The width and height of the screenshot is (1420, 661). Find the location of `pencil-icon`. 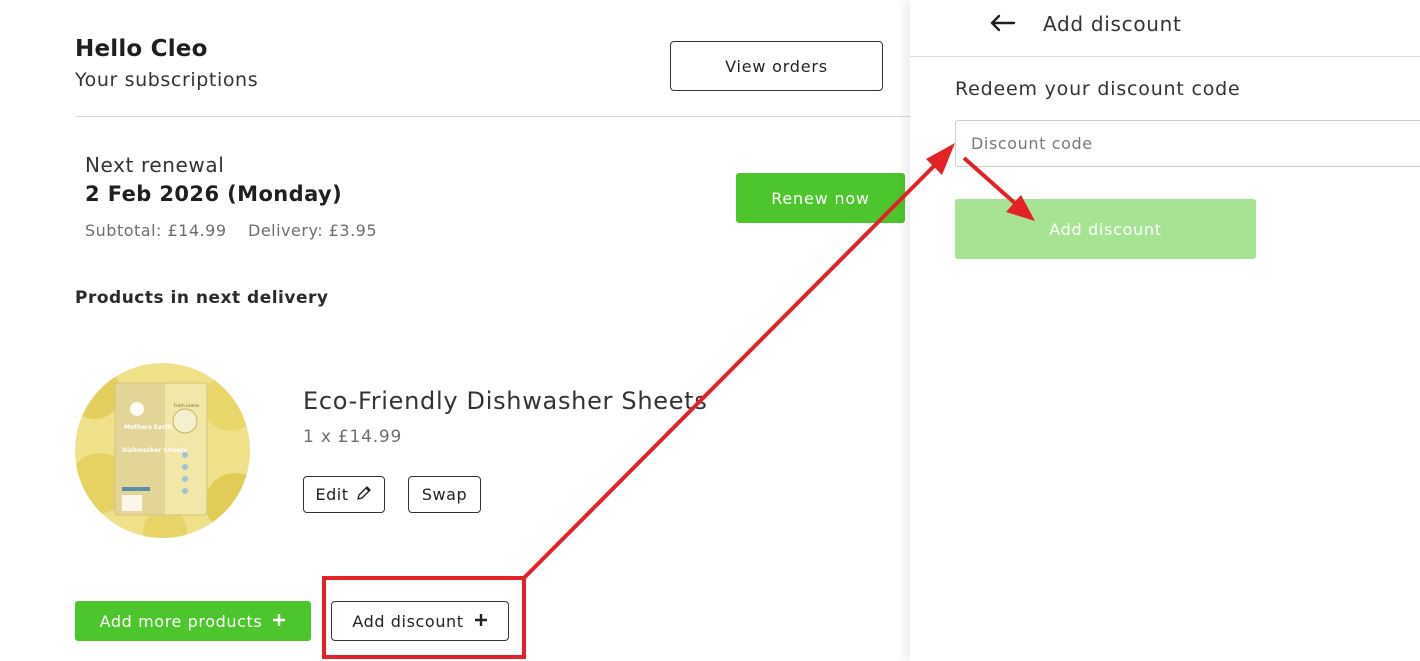

pencil-icon is located at coordinates (364, 495).